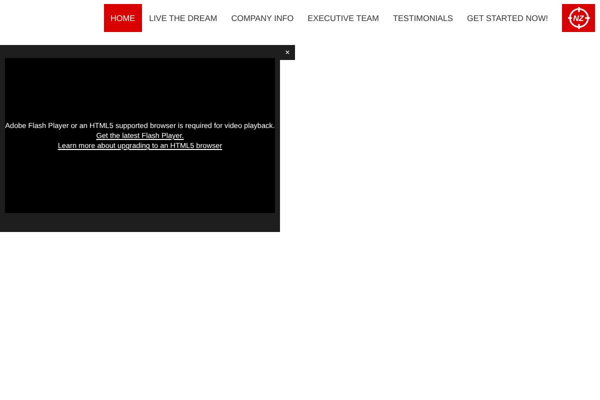 Image resolution: width=600 pixels, height=400 pixels. I want to click on nav-link: EXECUTIVE TEAM, so click(343, 18).